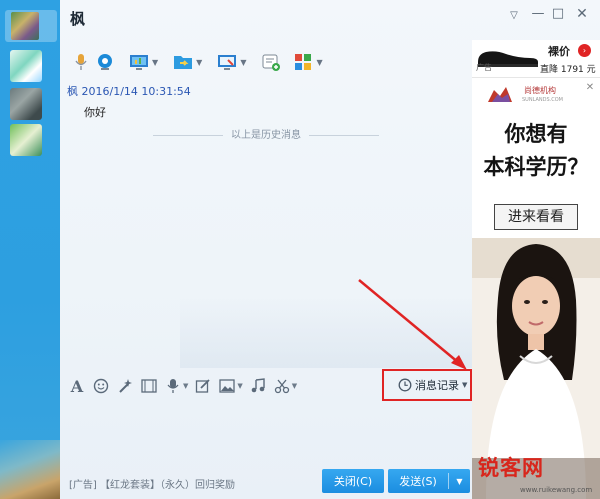  Describe the element at coordinates (584, 50) in the screenshot. I see `arrow-right-icon: ›` at that location.